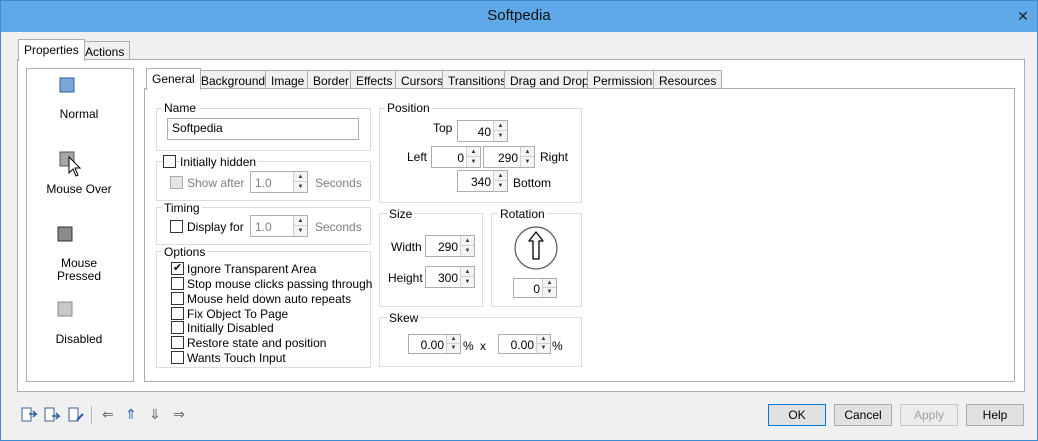 This screenshot has width=1038, height=441. What do you see at coordinates (288, 80) in the screenshot?
I see `tab-image: Image` at bounding box center [288, 80].